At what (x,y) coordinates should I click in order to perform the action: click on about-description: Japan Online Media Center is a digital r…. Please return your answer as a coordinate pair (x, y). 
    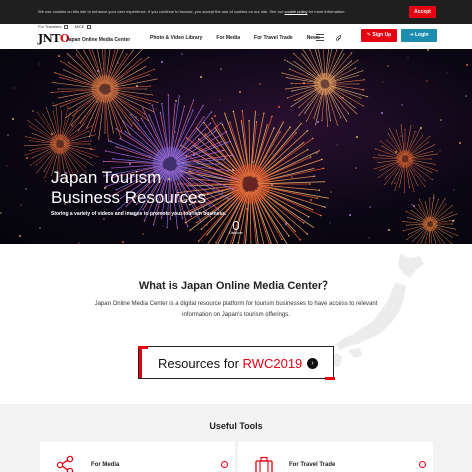
    Looking at the image, I should click on (236, 309).